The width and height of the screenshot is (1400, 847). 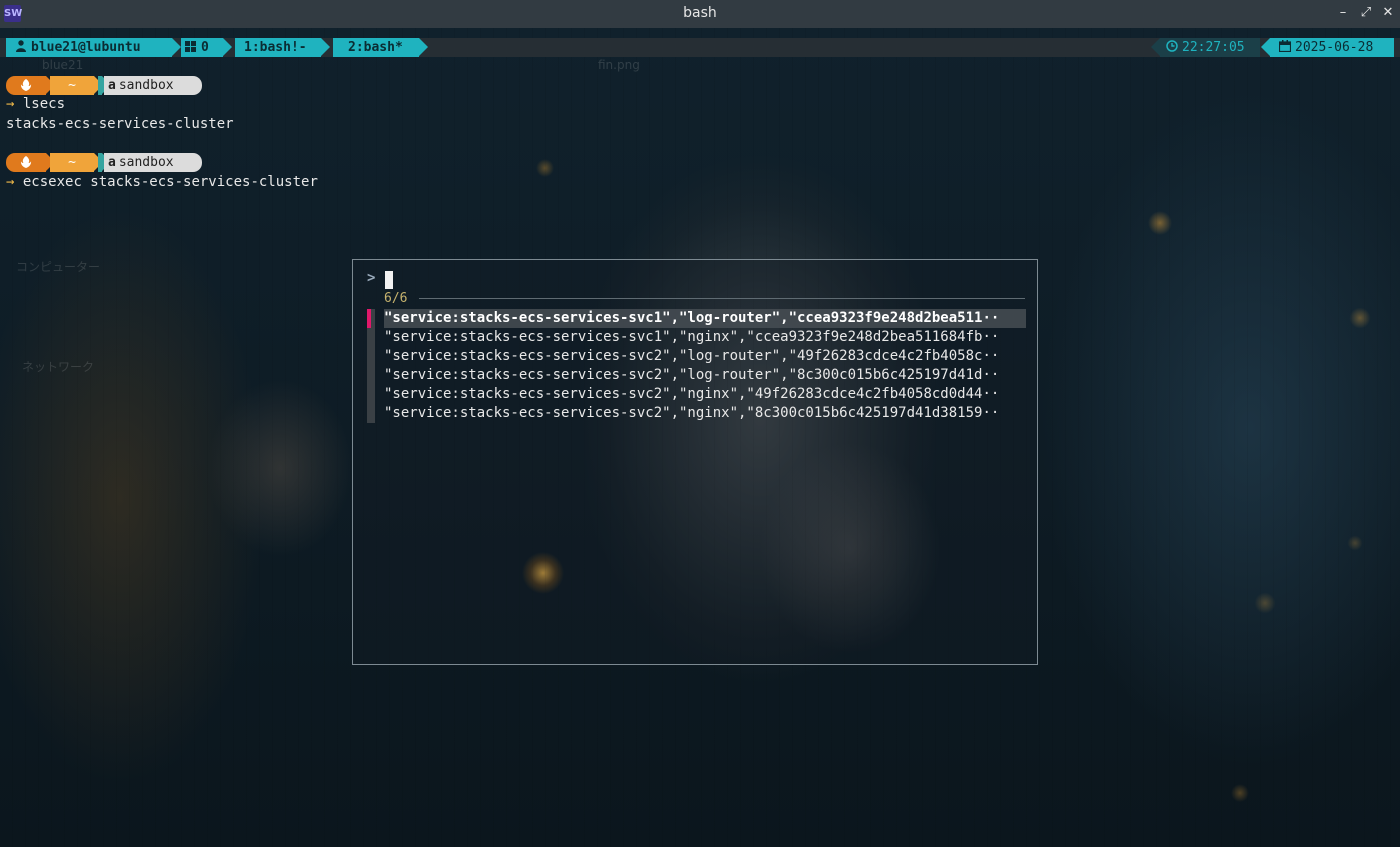 I want to click on tab-window-1: 1:bash!-, so click(x=282, y=47).